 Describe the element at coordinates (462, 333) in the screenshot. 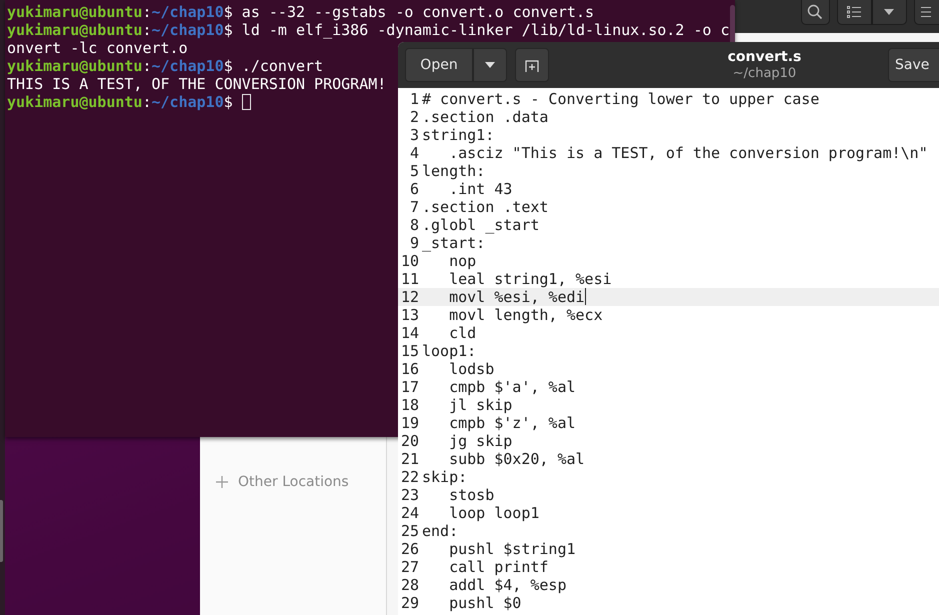

I see `code-line: cld` at that location.